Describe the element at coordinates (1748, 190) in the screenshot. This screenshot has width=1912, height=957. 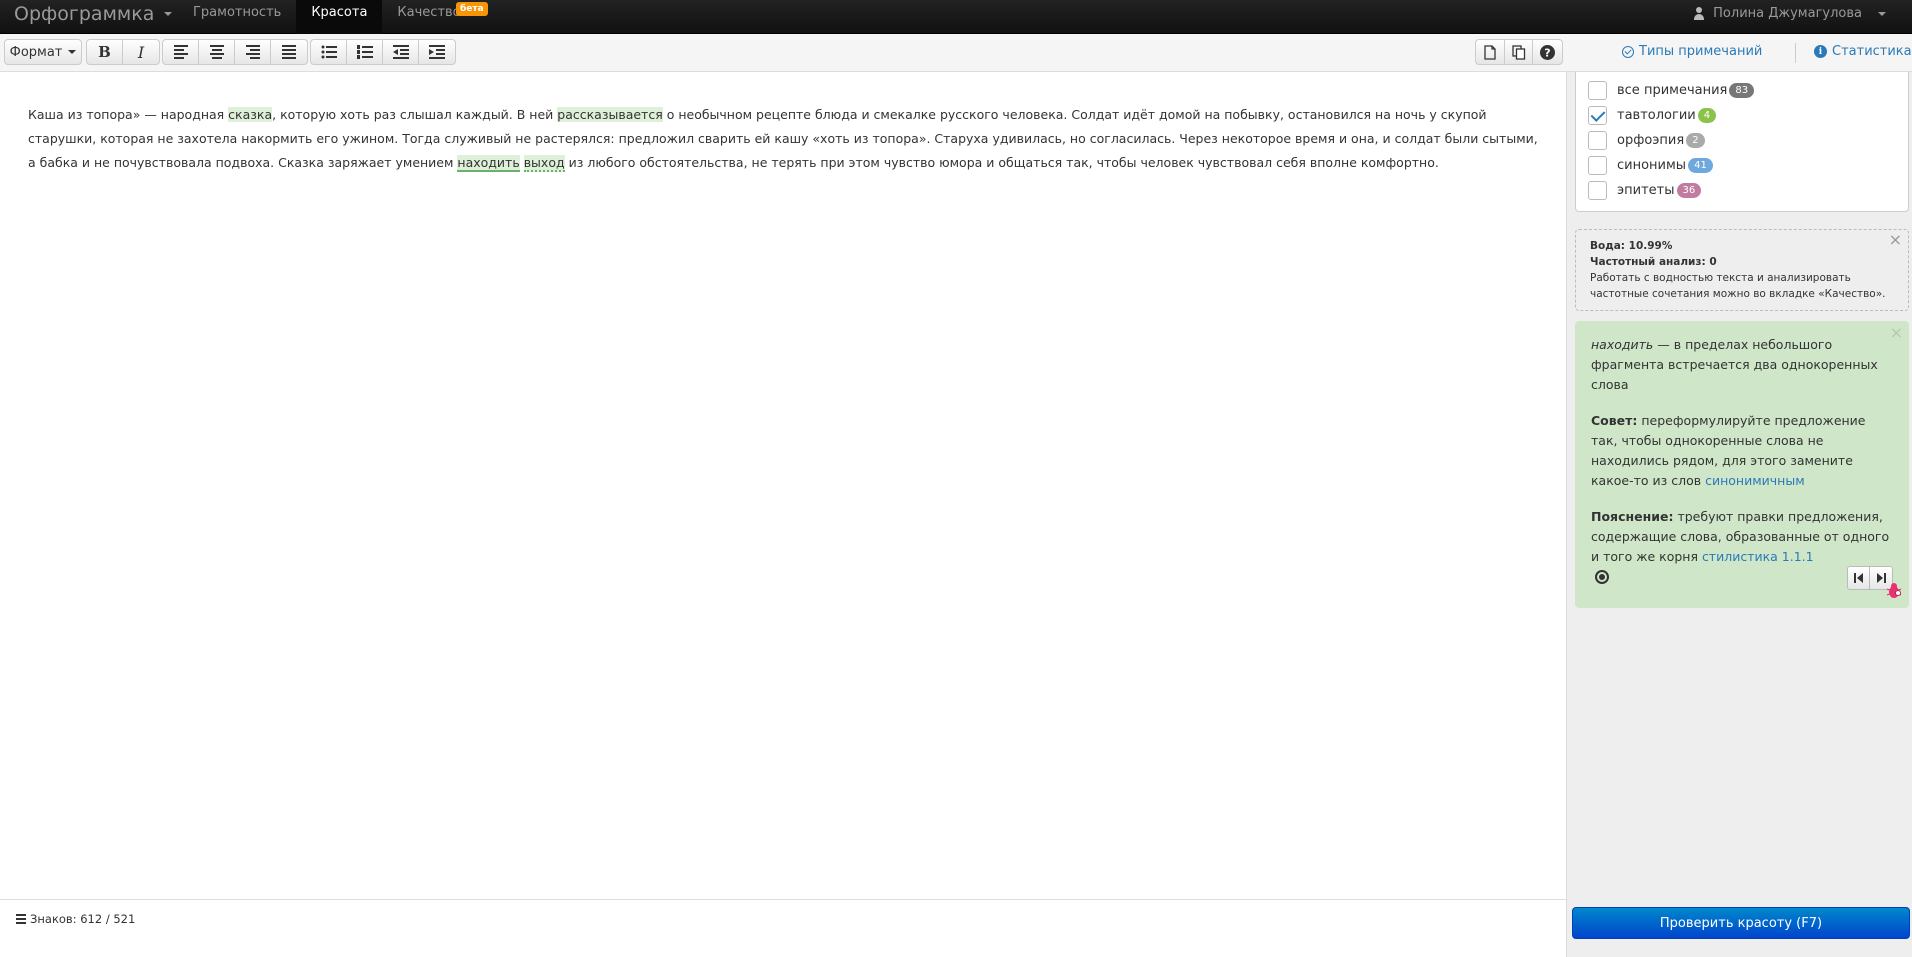
I see `type-epithets: эпитеты 36` at that location.